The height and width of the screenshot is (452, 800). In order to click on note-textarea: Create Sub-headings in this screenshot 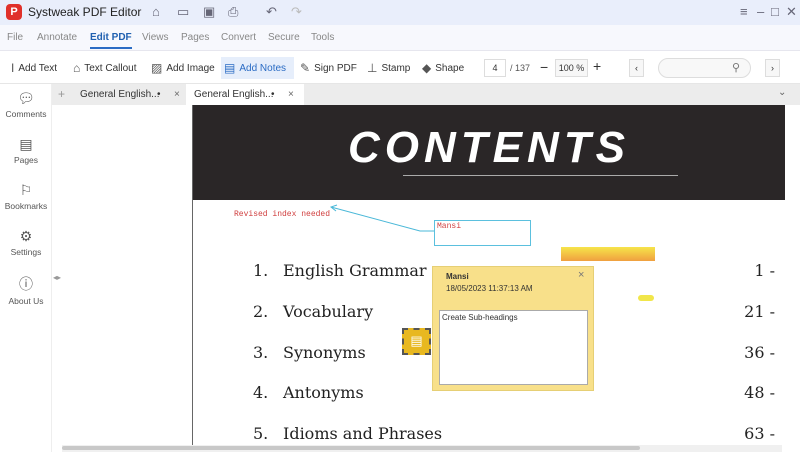, I will do `click(513, 347)`.